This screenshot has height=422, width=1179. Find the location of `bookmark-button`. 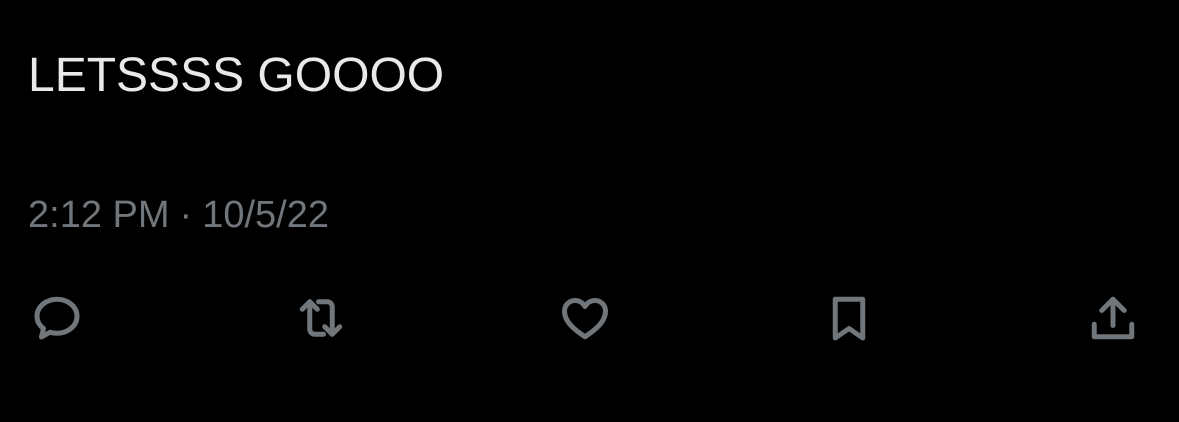

bookmark-button is located at coordinates (849, 318).